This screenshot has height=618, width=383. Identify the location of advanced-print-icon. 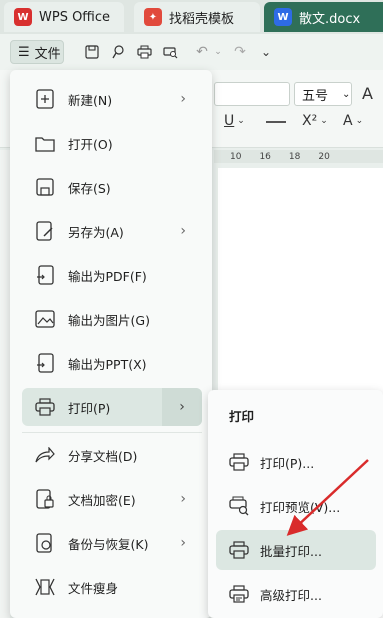
(239, 594).